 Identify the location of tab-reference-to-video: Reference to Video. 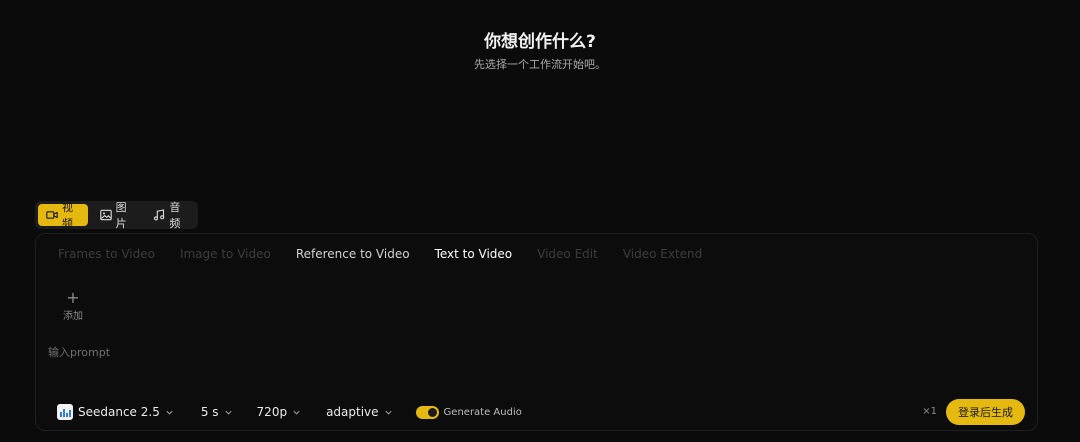
(353, 254).